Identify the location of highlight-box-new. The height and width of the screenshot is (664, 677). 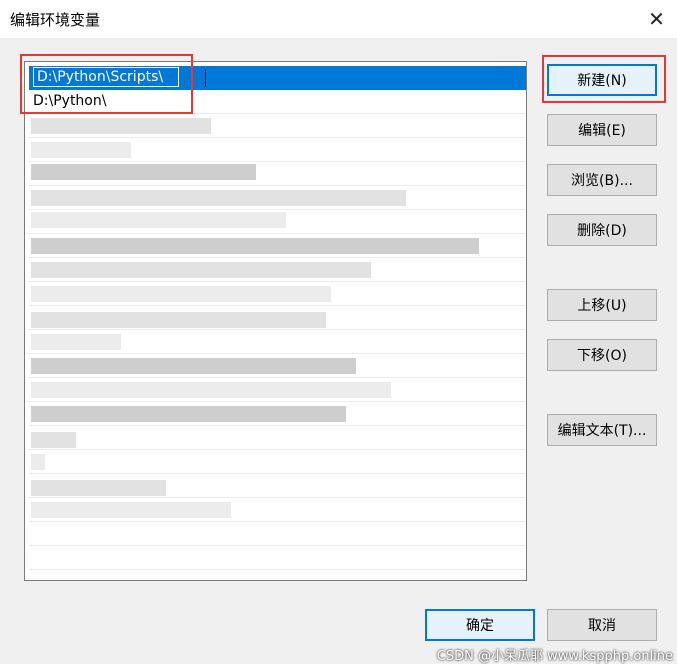
(604, 79).